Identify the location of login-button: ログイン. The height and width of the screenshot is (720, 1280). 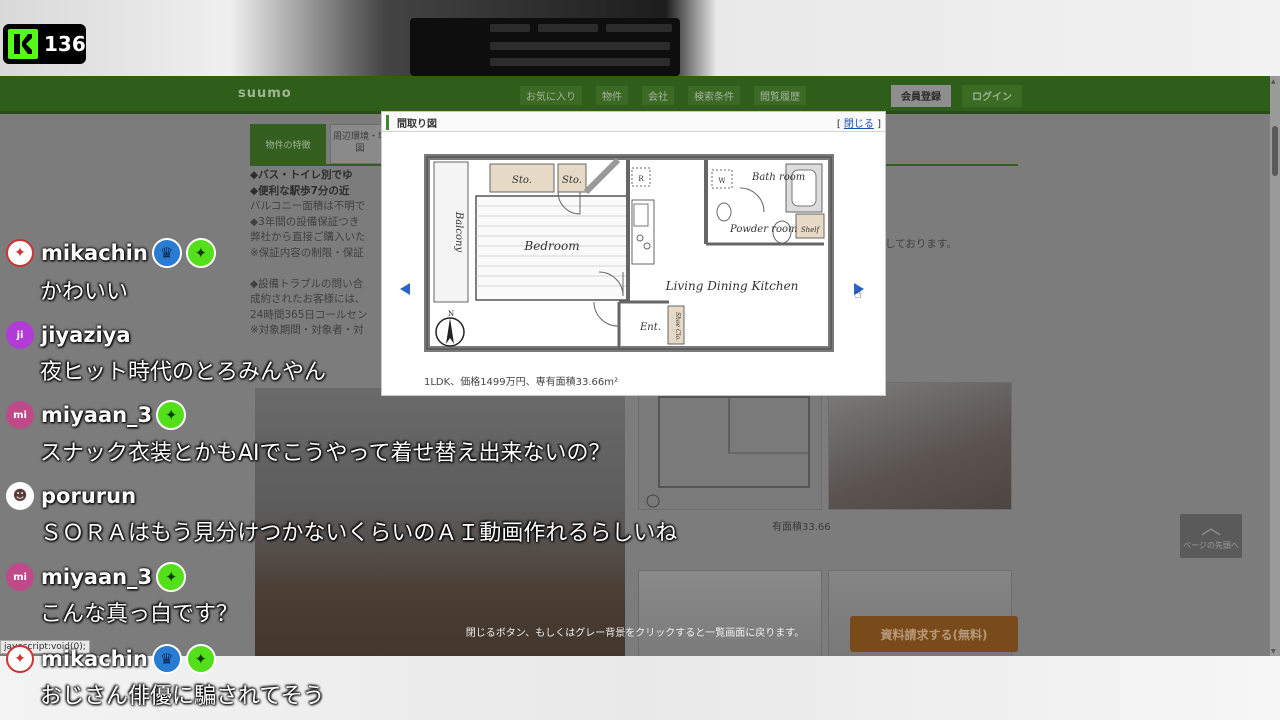
(992, 96).